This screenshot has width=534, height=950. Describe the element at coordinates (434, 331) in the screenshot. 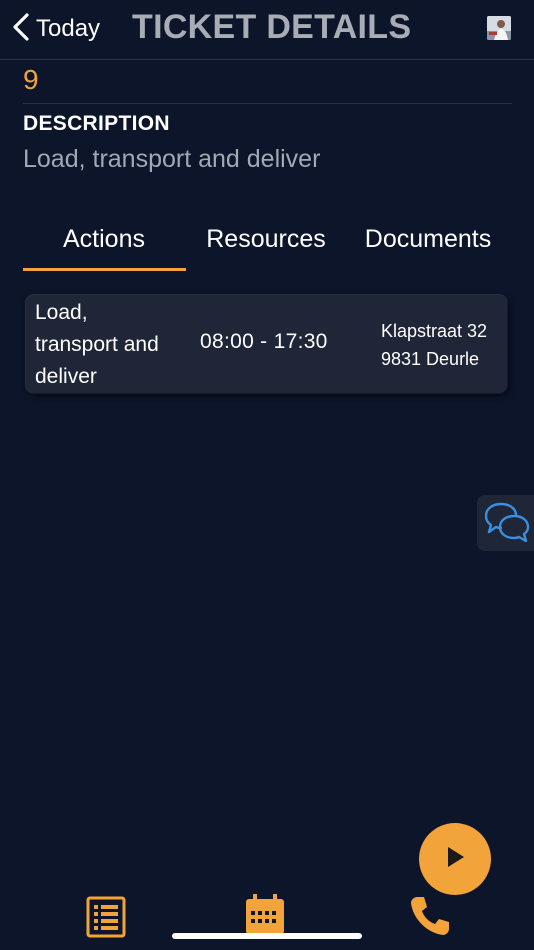

I see `address-line-1: Klapstraat 32` at that location.